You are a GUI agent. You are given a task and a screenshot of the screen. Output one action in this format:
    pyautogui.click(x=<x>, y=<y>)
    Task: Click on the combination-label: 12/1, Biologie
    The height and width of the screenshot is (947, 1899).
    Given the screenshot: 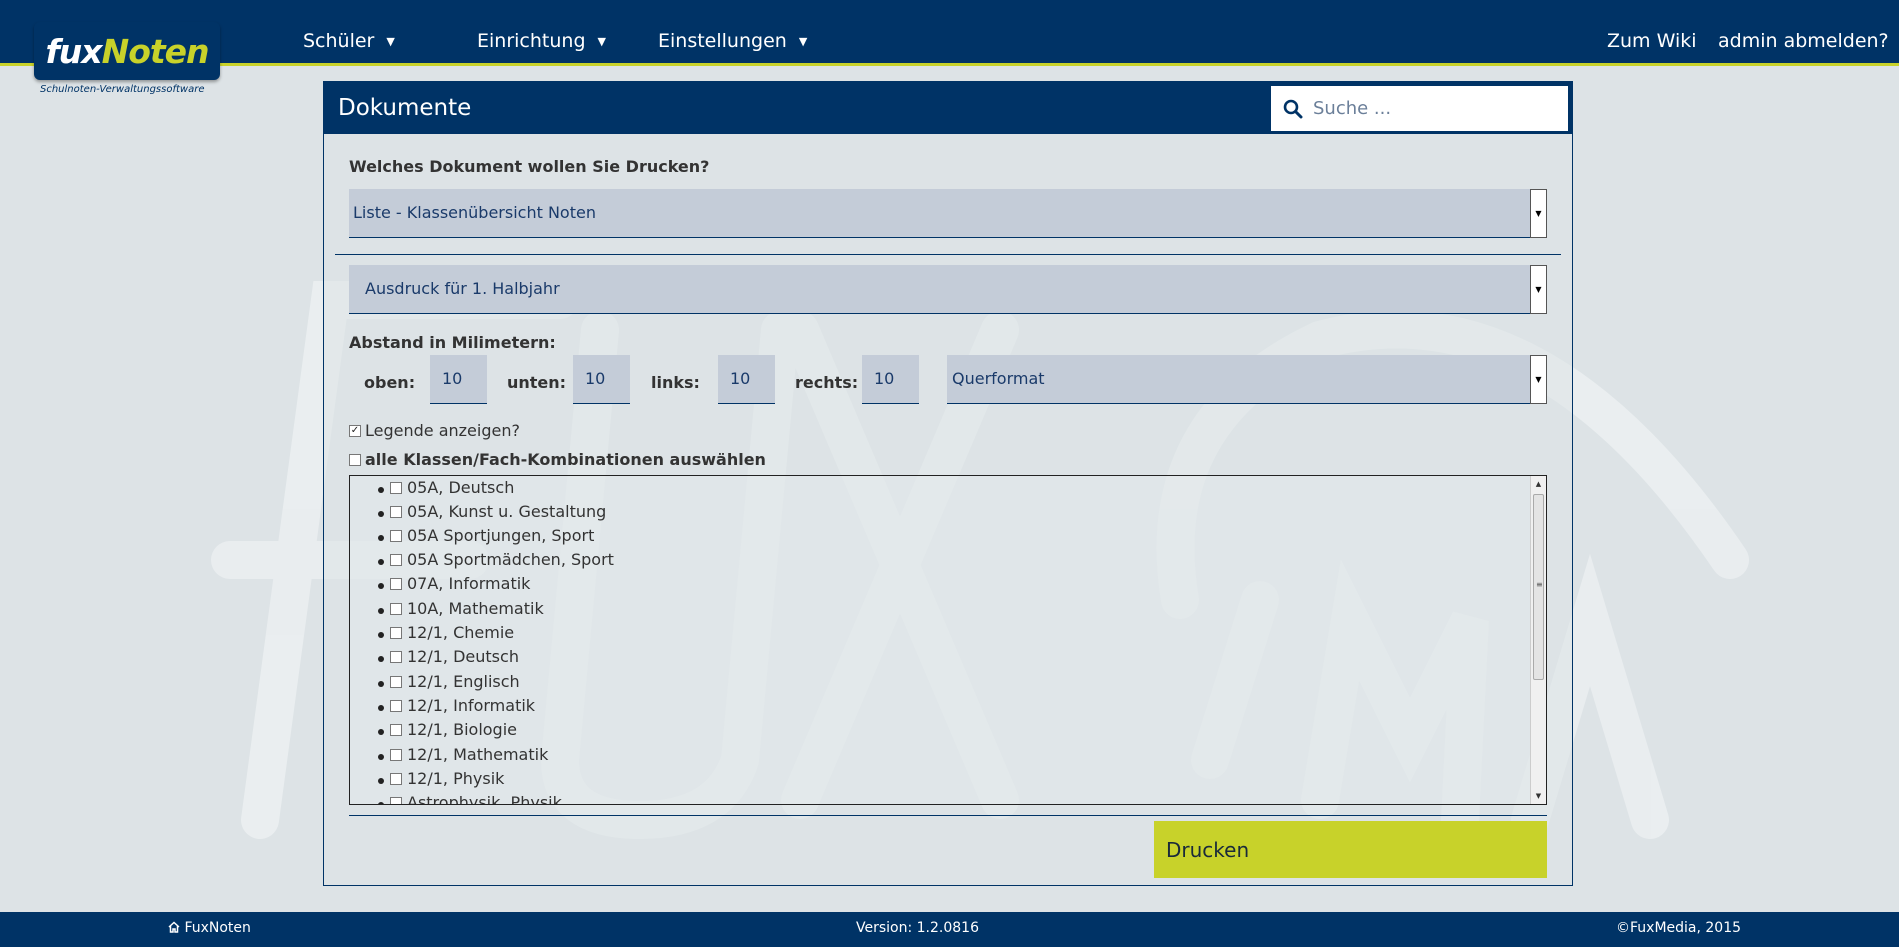 What is the action you would take?
    pyautogui.click(x=462, y=729)
    